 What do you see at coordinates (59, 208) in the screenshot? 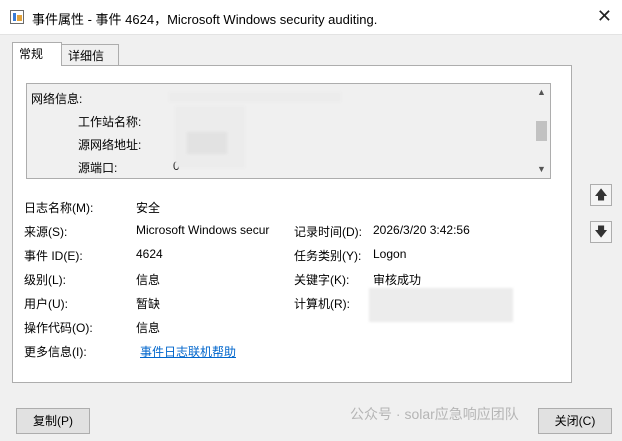
I see `log-name-label: 日志名称(M):` at bounding box center [59, 208].